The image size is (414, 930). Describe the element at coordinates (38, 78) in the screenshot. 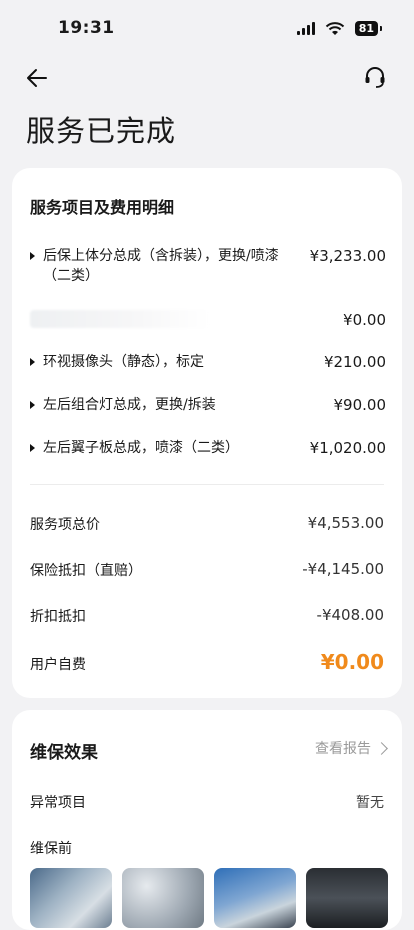

I see `back-arrow-icon` at that location.